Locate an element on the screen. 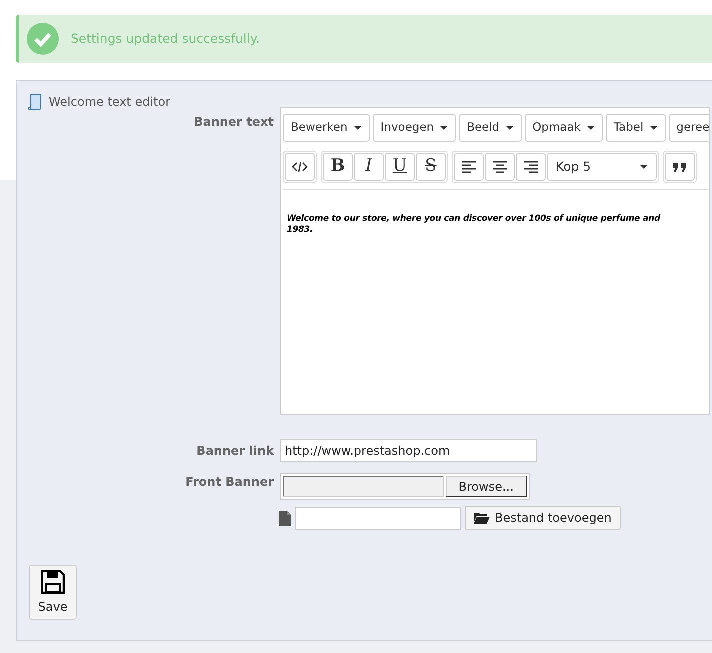 This screenshot has height=653, width=712. block-format-select: Kop 5 is located at coordinates (602, 167).